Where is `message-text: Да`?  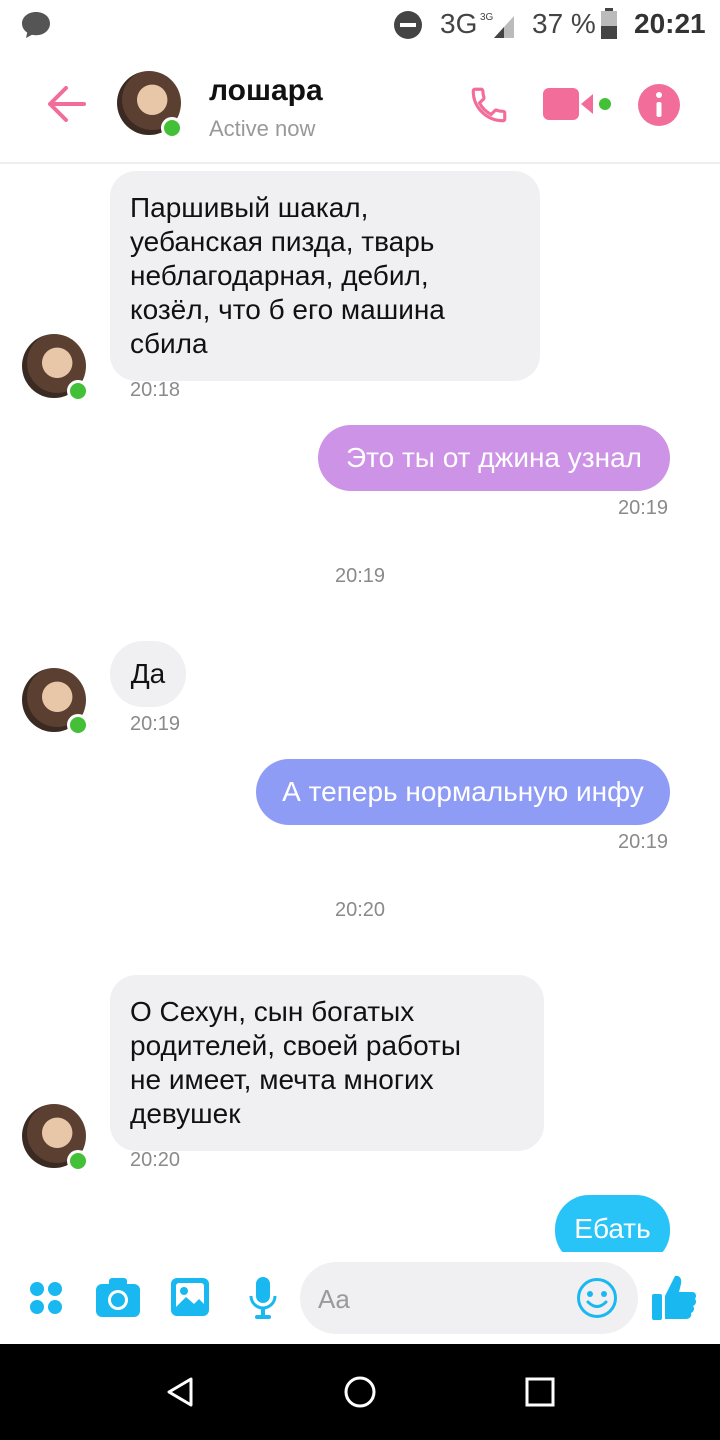
message-text: Да is located at coordinates (148, 673).